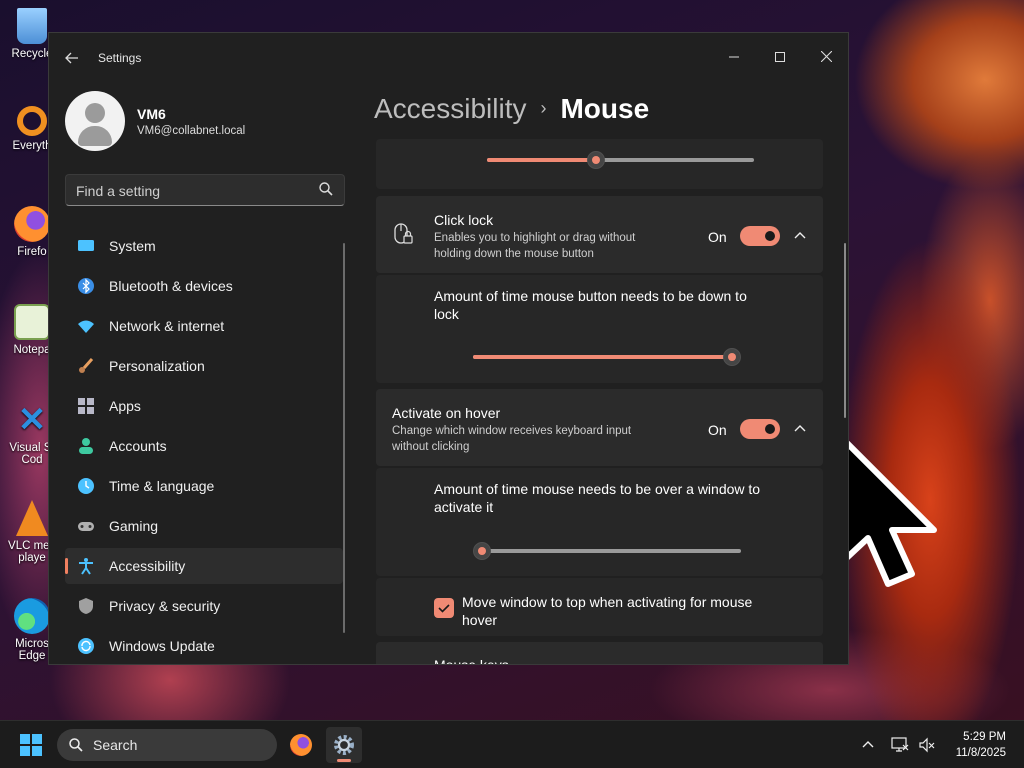  What do you see at coordinates (171, 286) in the screenshot?
I see `sidebar-item-label: Bluetooth & devices` at bounding box center [171, 286].